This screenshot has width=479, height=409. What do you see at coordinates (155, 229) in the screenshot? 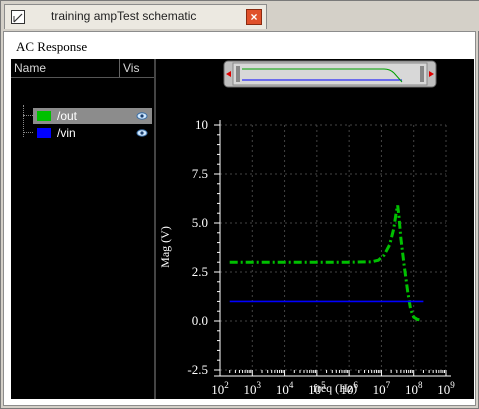
I see `pane-divider` at bounding box center [155, 229].